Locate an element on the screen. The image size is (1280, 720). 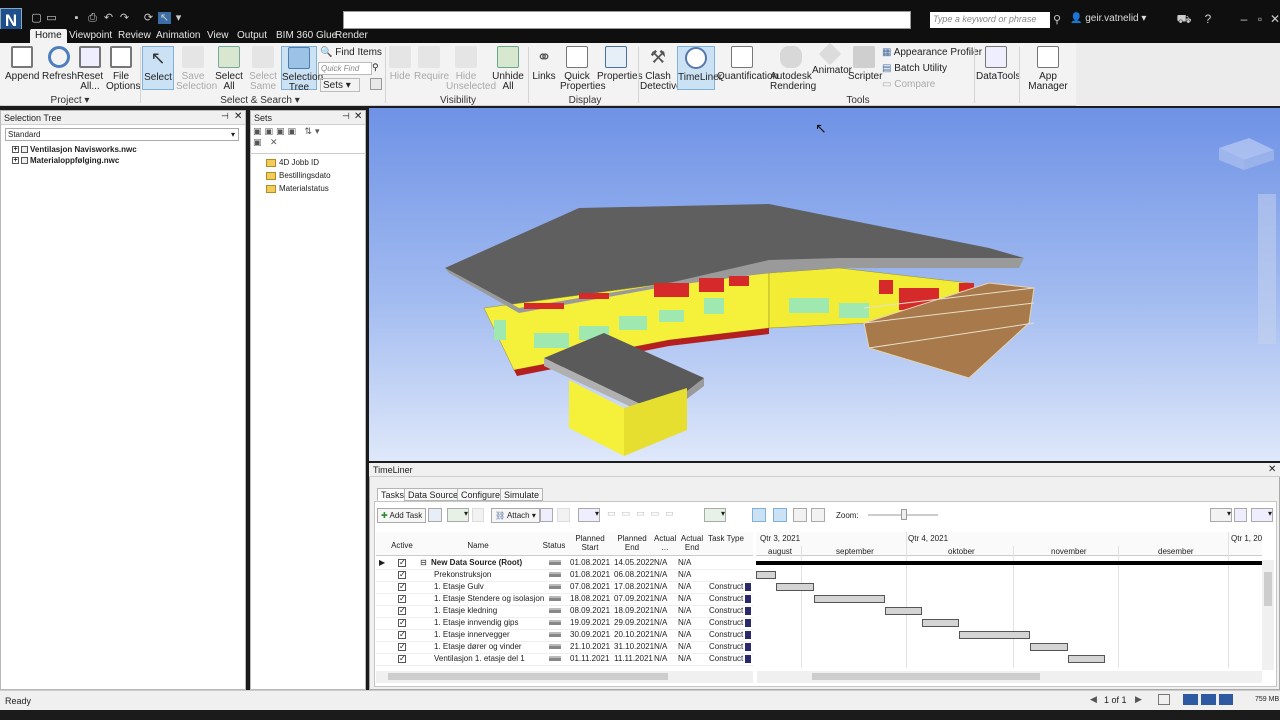
set-item: Materialstatus is located at coordinates (293, 188).